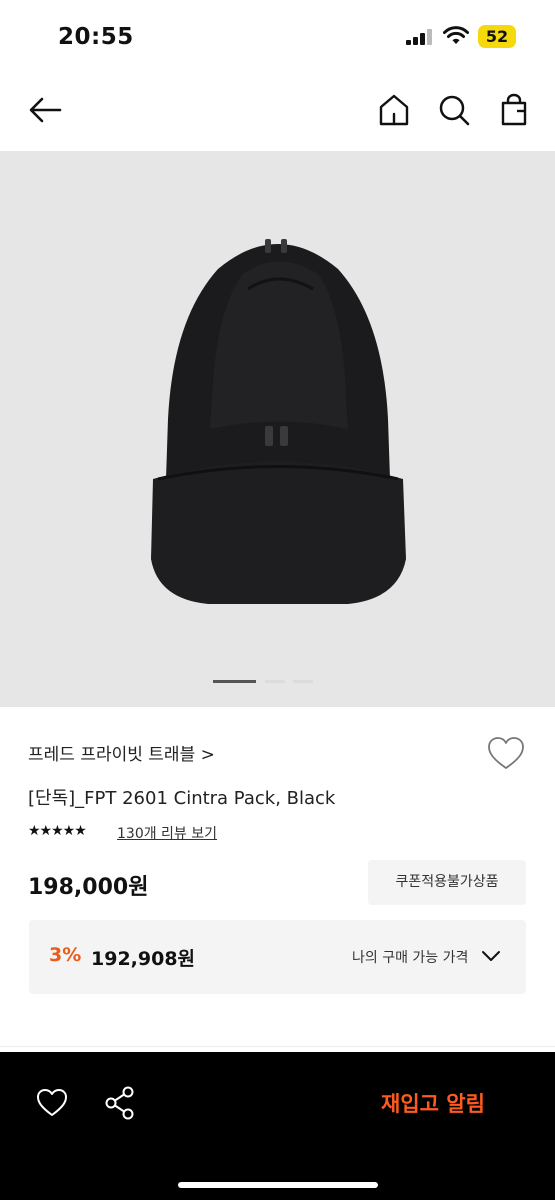 Image resolution: width=555 pixels, height=1200 pixels. I want to click on my-price-label: 나의 구매 가능 가격, so click(410, 958).